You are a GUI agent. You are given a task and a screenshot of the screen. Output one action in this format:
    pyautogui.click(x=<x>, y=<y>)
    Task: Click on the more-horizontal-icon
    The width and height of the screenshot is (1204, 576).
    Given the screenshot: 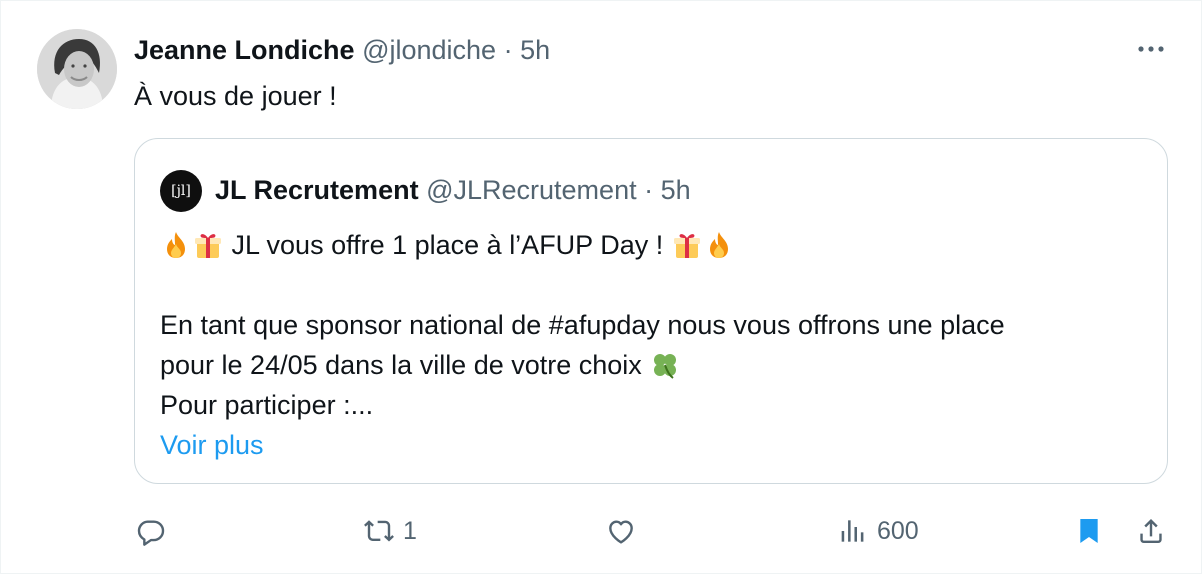 What is the action you would take?
    pyautogui.click(x=1151, y=49)
    